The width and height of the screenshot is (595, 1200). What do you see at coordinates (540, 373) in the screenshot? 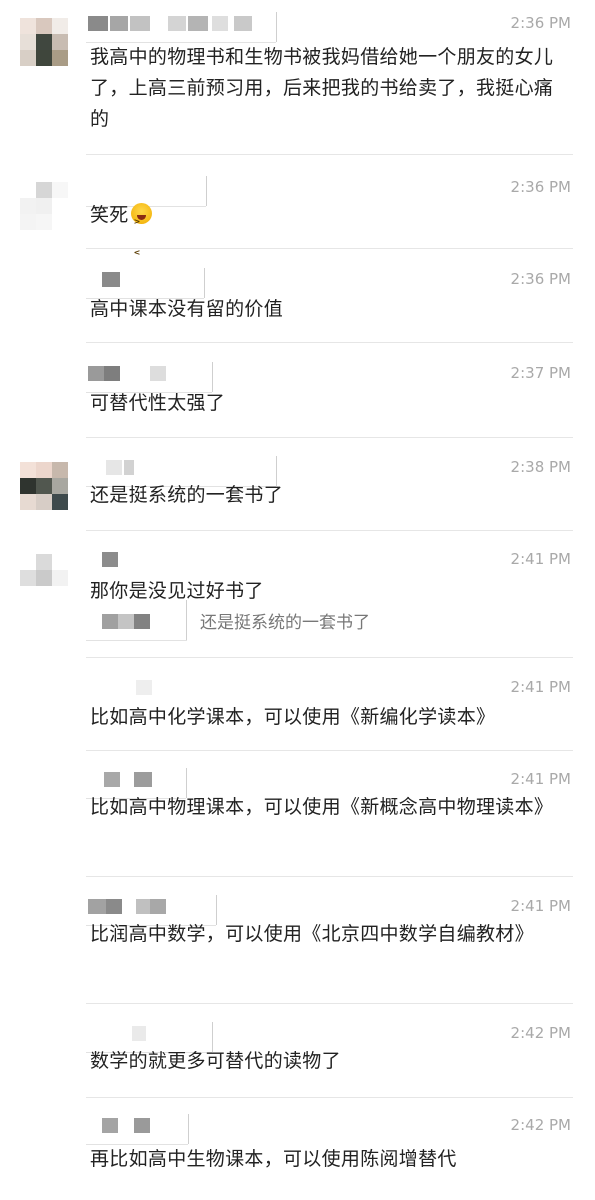
I see `message-timestamp: 2:37 PM` at bounding box center [540, 373].